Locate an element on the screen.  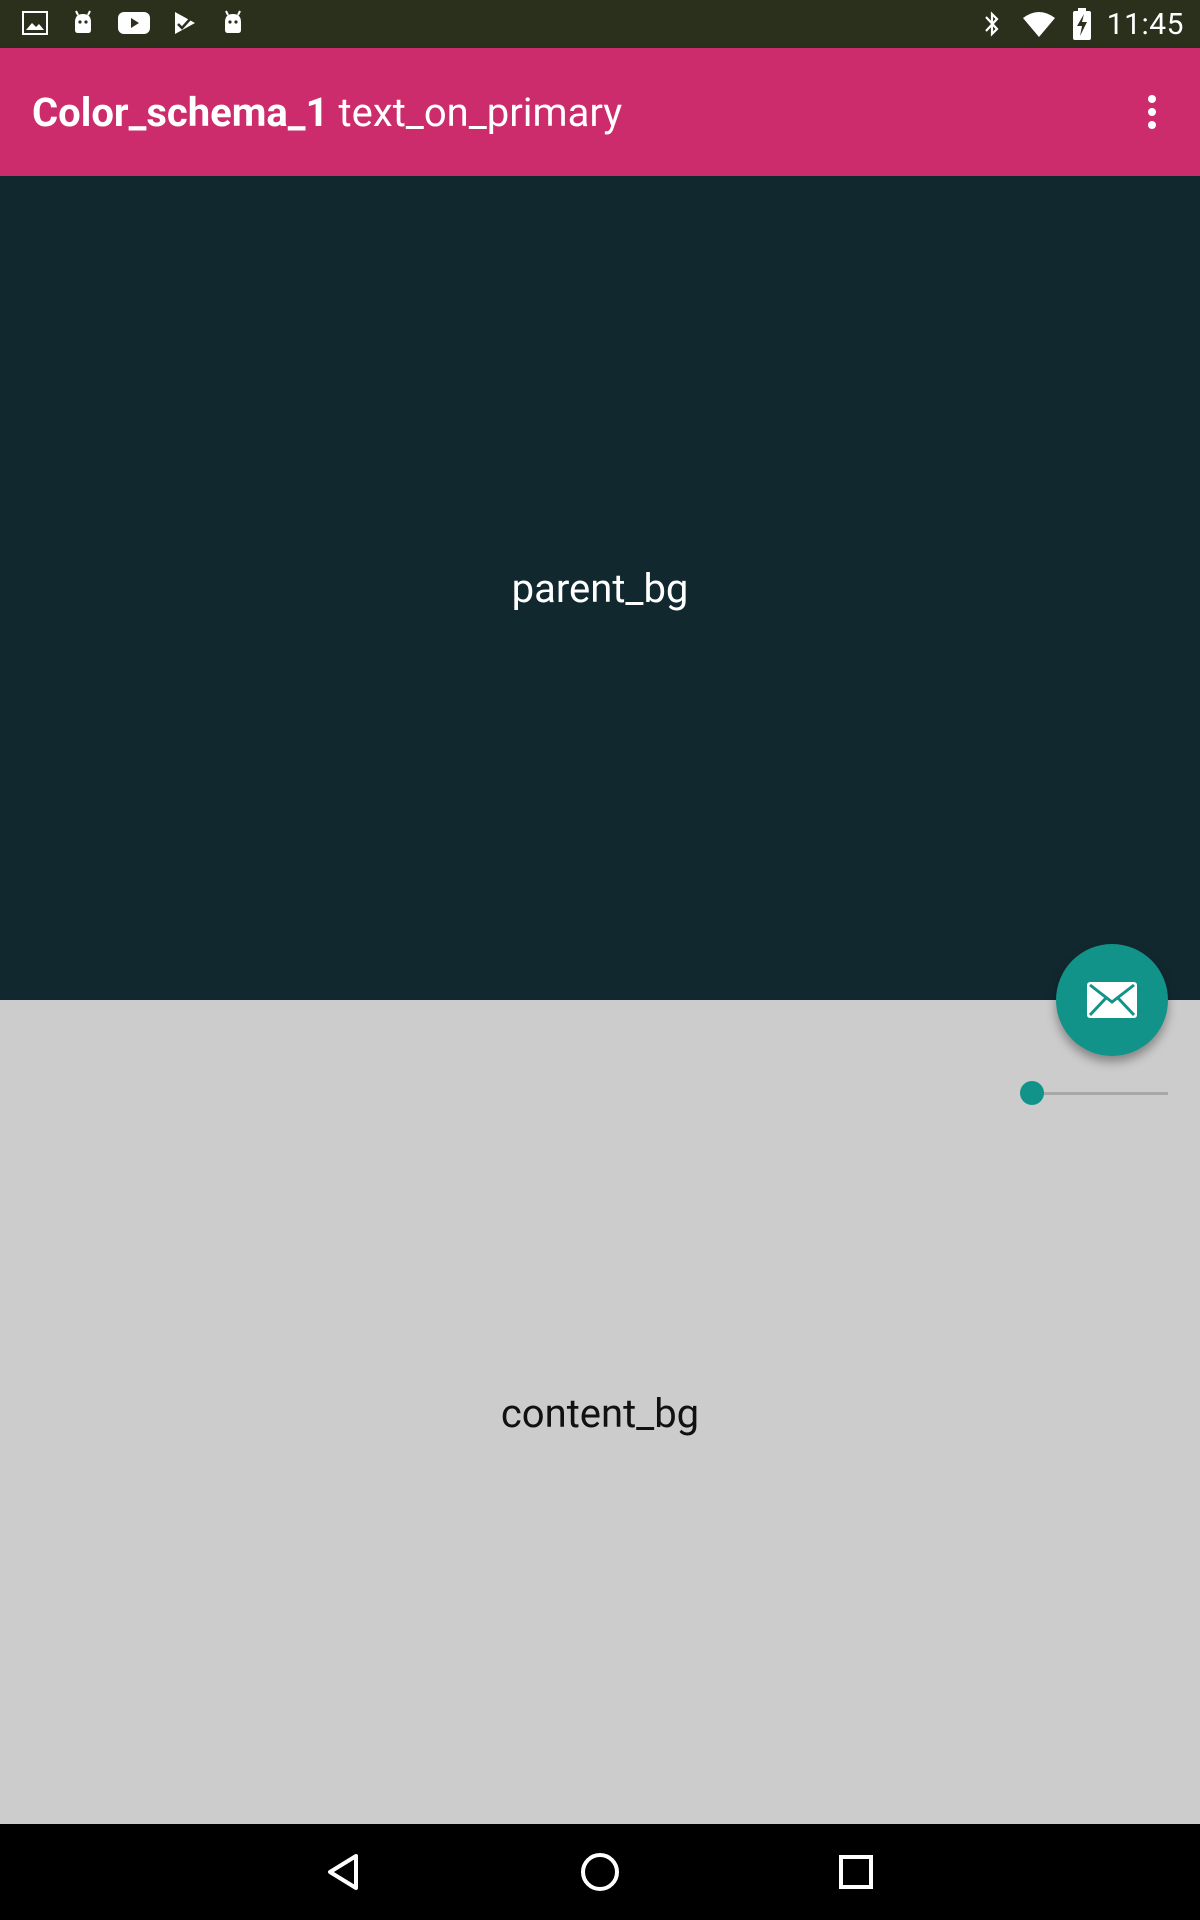
navigation-bar is located at coordinates (600, 1872).